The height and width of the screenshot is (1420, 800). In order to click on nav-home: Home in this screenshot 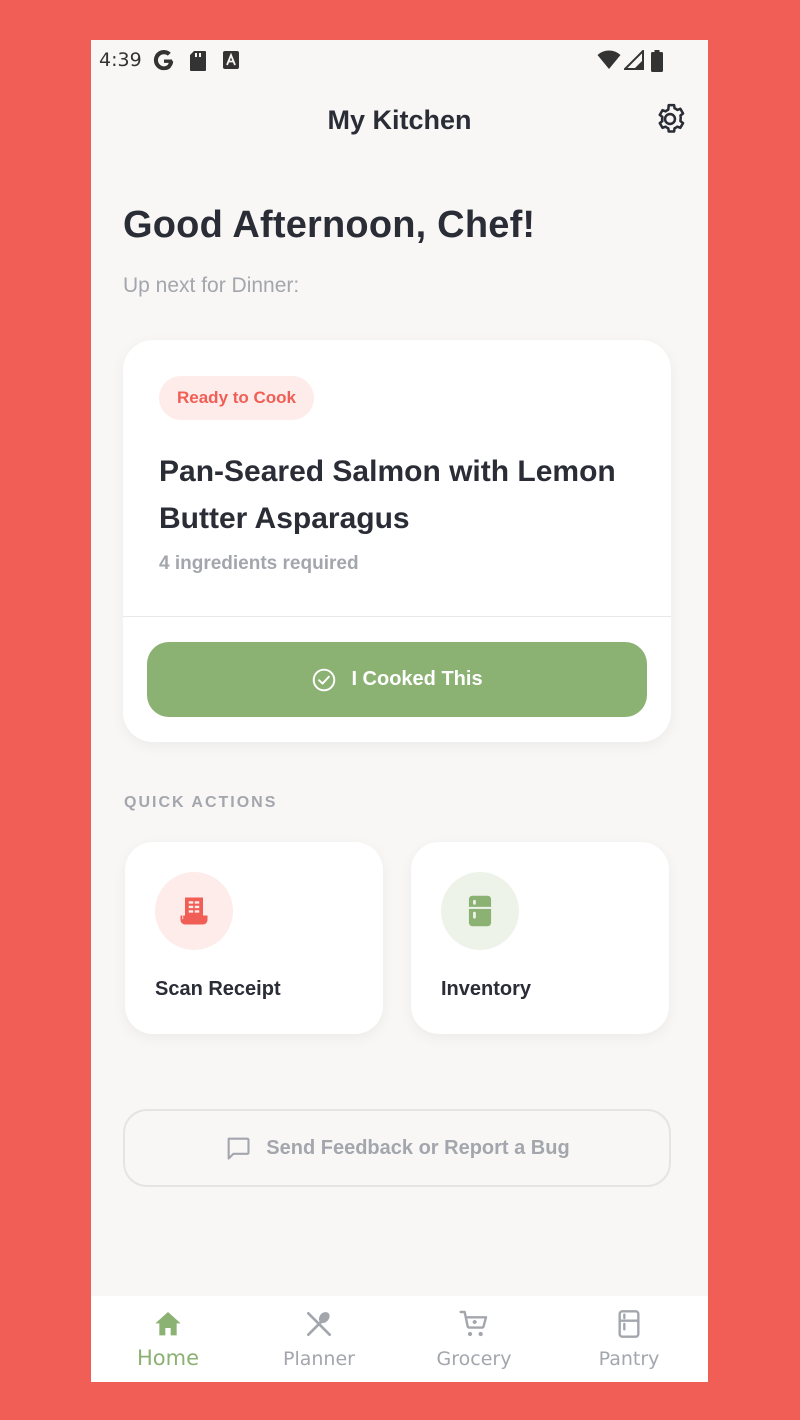, I will do `click(168, 1339)`.